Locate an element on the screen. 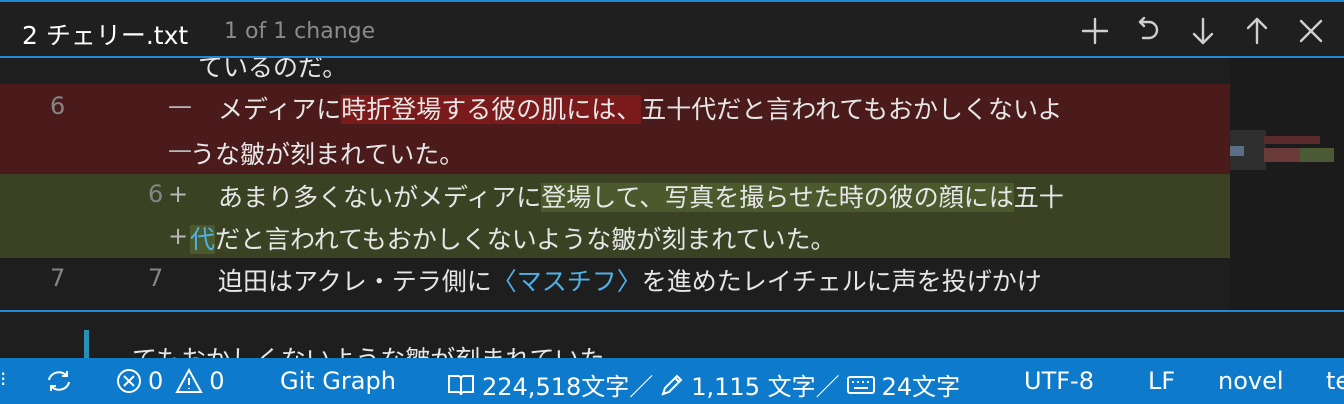 The height and width of the screenshot is (404, 1344). added-text-line2: 代だと言われてもおかしくないような皺が刻まれていた。 is located at coordinates (513, 239).